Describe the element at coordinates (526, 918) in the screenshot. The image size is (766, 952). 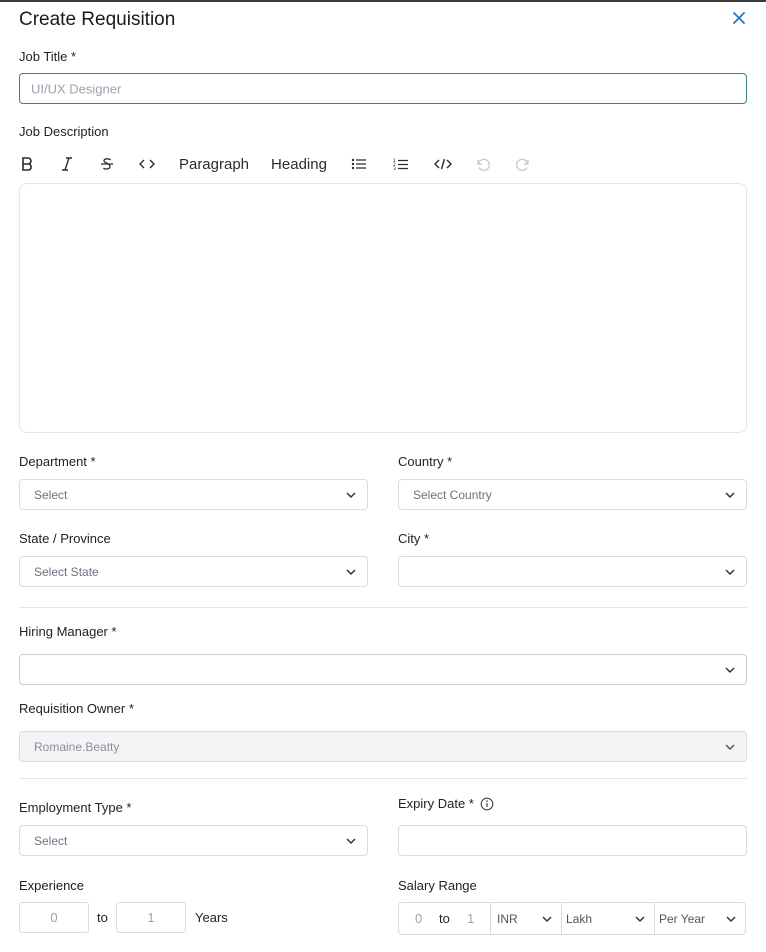
I see `currency-select: INR` at that location.